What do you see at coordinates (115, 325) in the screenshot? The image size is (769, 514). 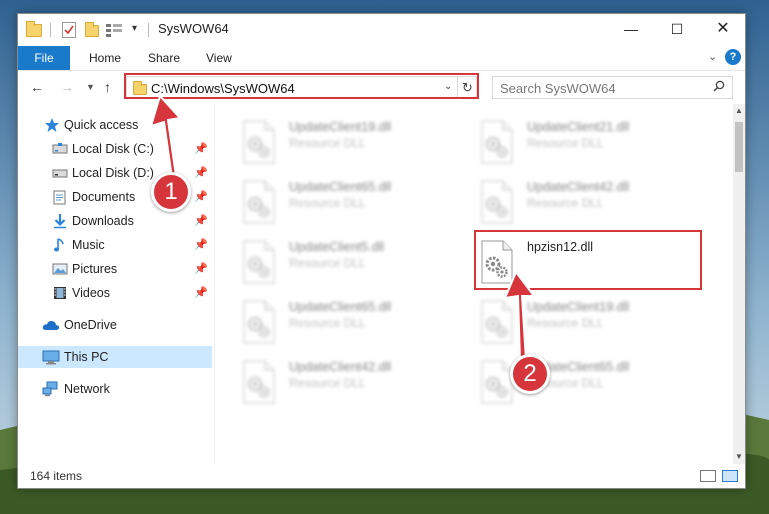 I see `sidebar-item-onedrive: OneDrive` at bounding box center [115, 325].